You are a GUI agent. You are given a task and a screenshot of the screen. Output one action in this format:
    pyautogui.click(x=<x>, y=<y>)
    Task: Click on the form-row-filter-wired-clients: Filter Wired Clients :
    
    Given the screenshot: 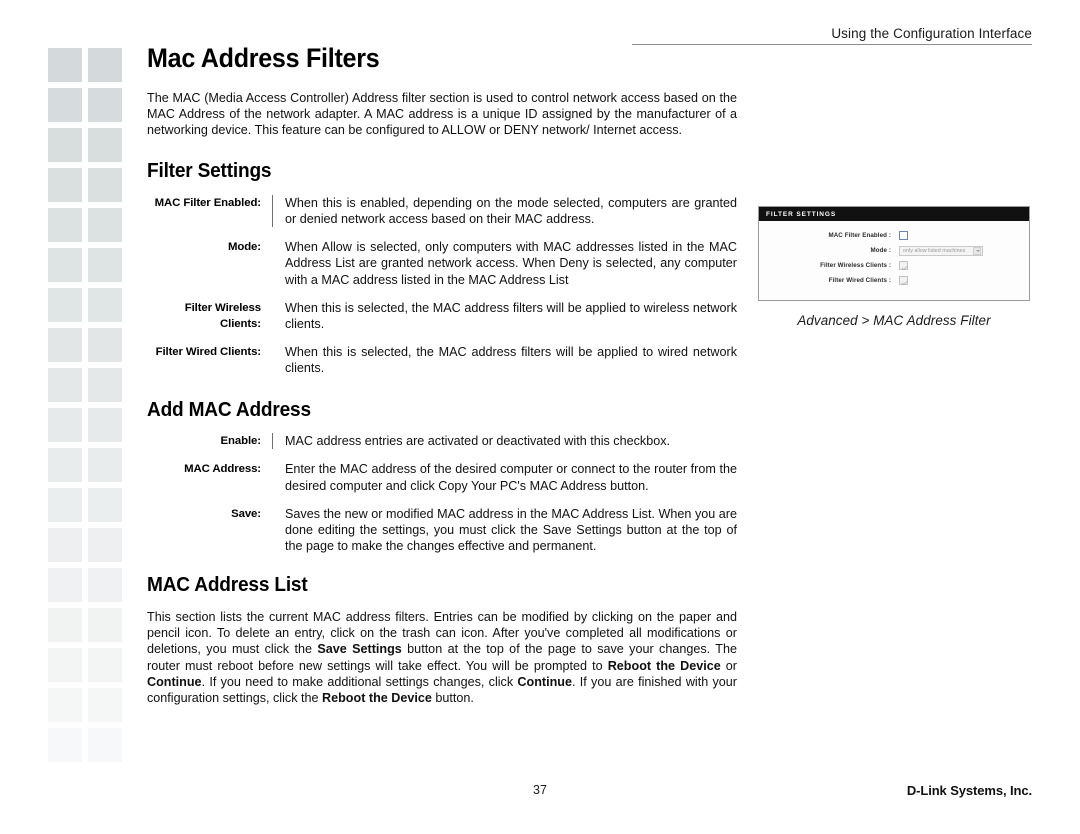 What is the action you would take?
    pyautogui.click(x=894, y=280)
    